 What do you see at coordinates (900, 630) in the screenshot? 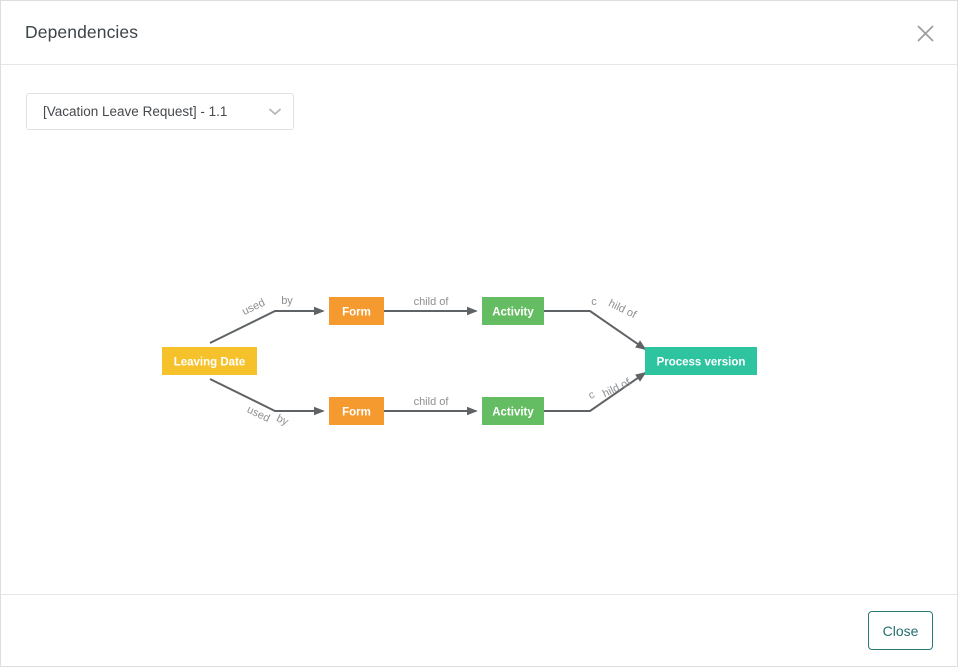
I see `close-button: Close` at bounding box center [900, 630].